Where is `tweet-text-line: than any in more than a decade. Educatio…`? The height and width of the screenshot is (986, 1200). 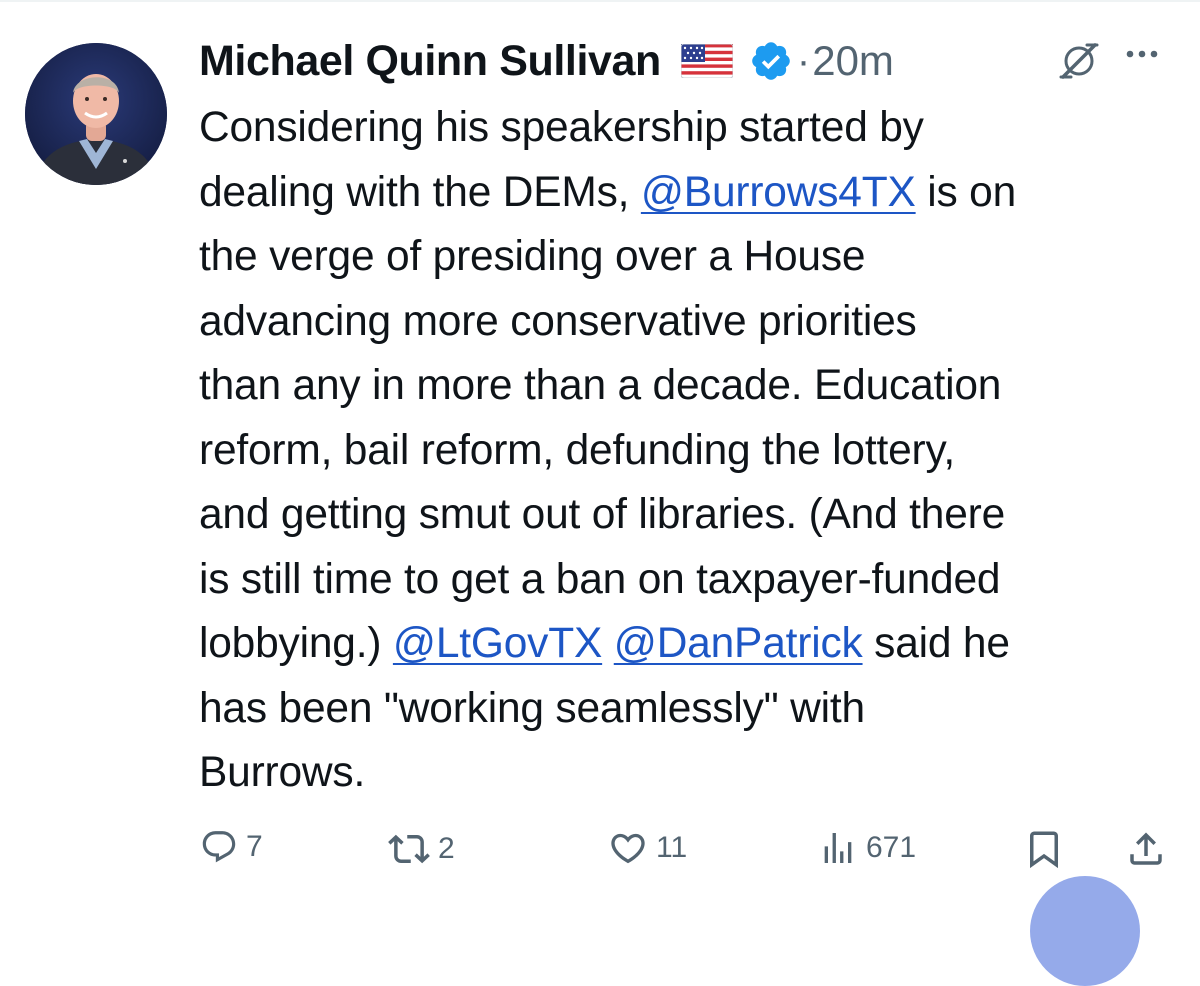 tweet-text-line: than any in more than a decade. Educatio… is located at coordinates (691, 386).